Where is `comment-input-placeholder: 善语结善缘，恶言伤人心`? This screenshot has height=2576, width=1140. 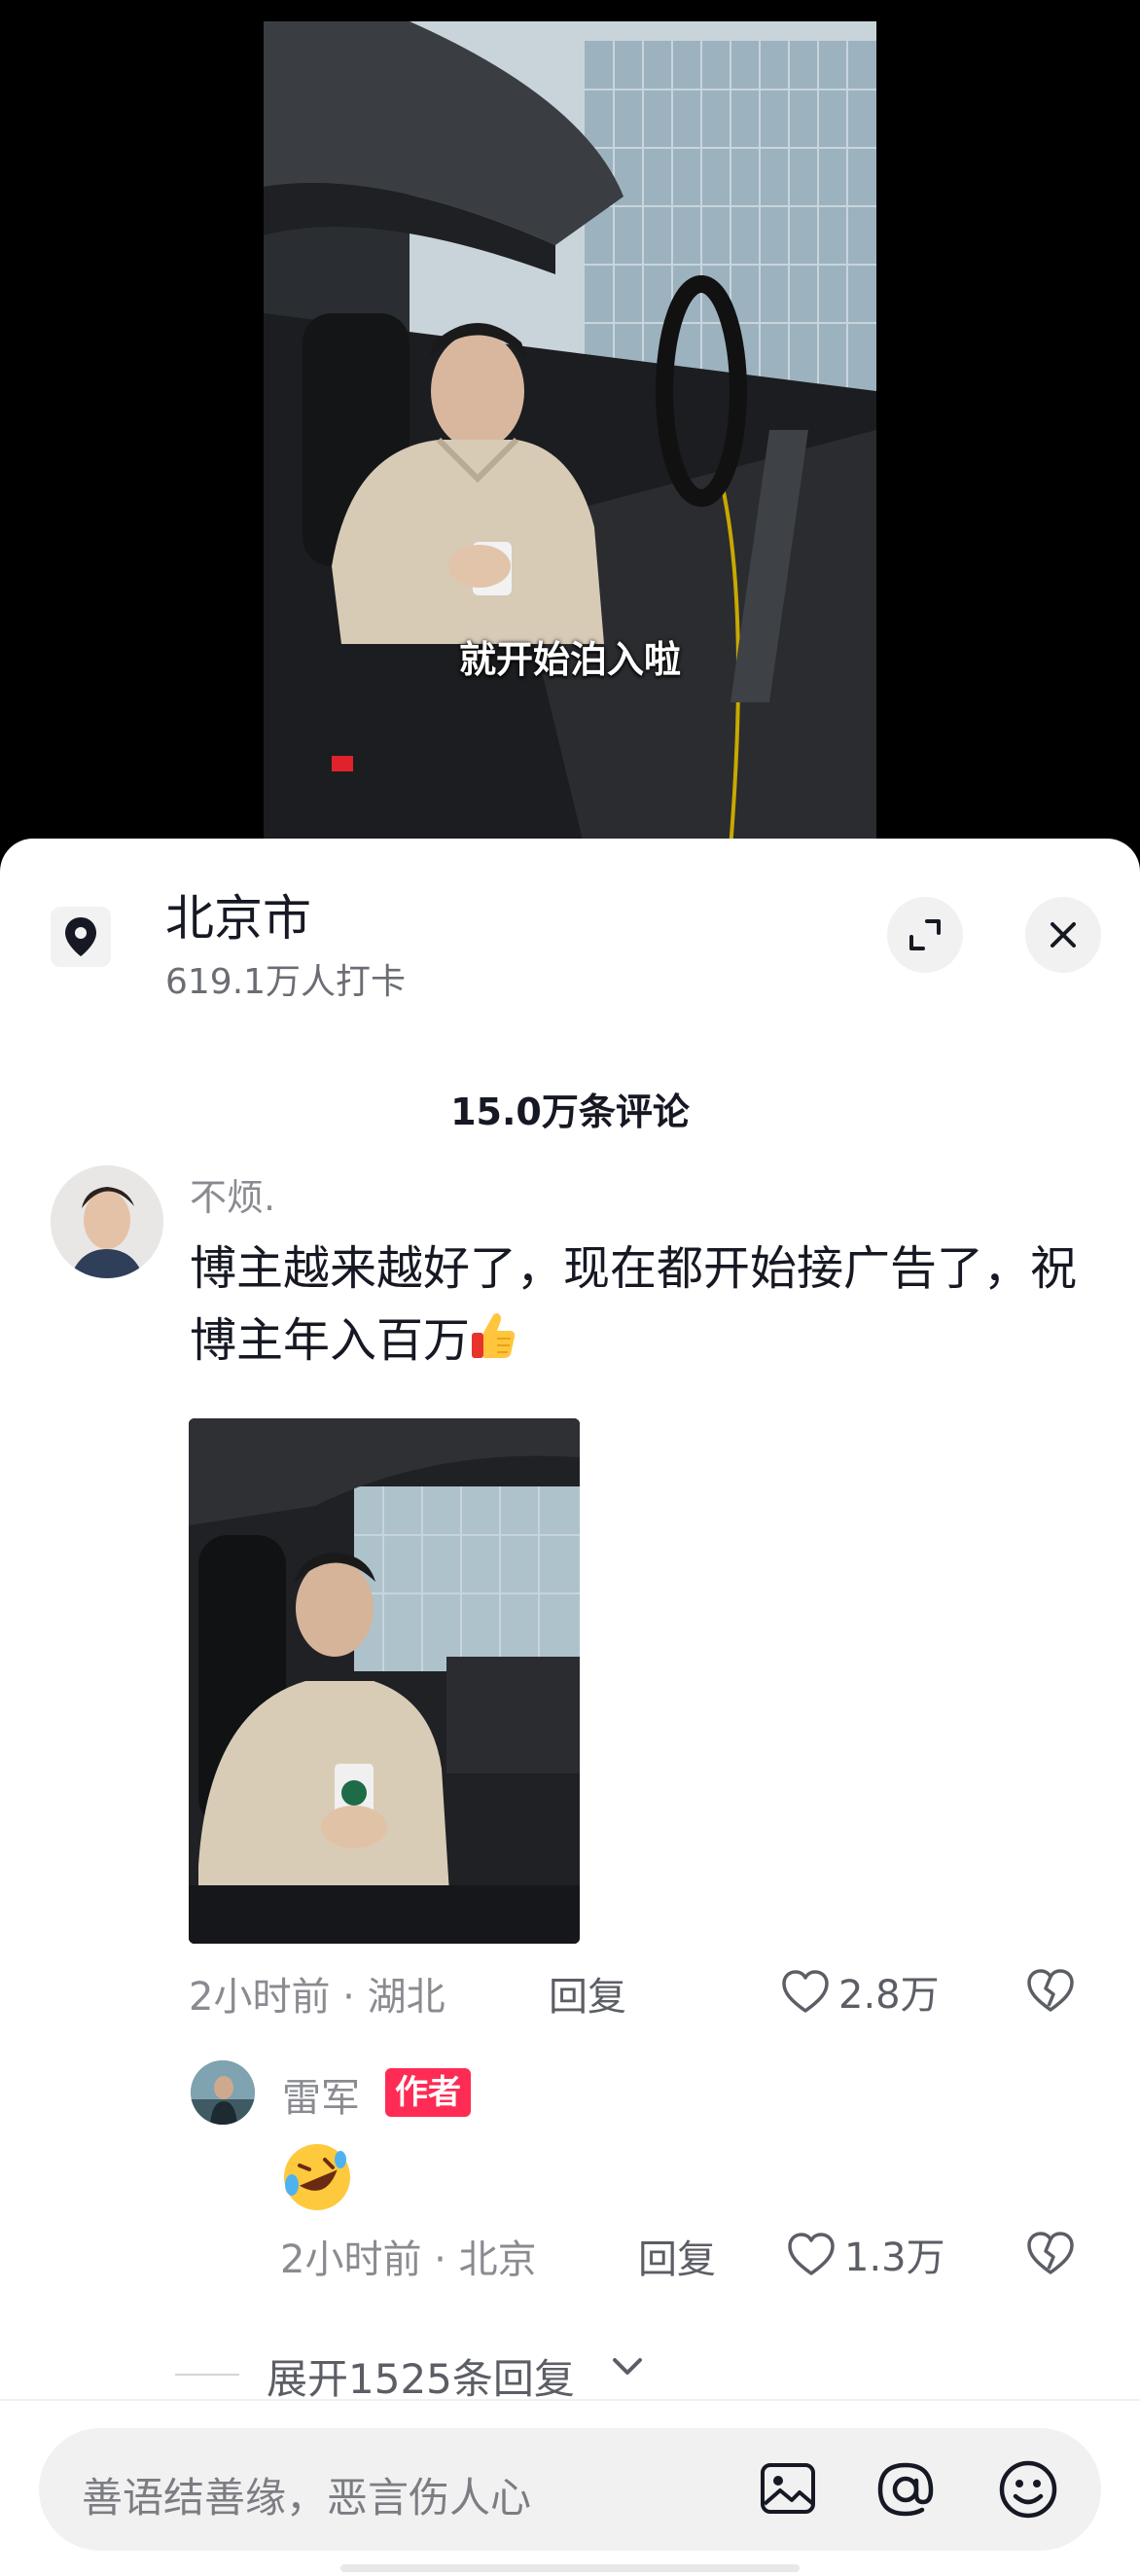
comment-input-placeholder: 善语结善缘，恶言伤人心 is located at coordinates (307, 2494).